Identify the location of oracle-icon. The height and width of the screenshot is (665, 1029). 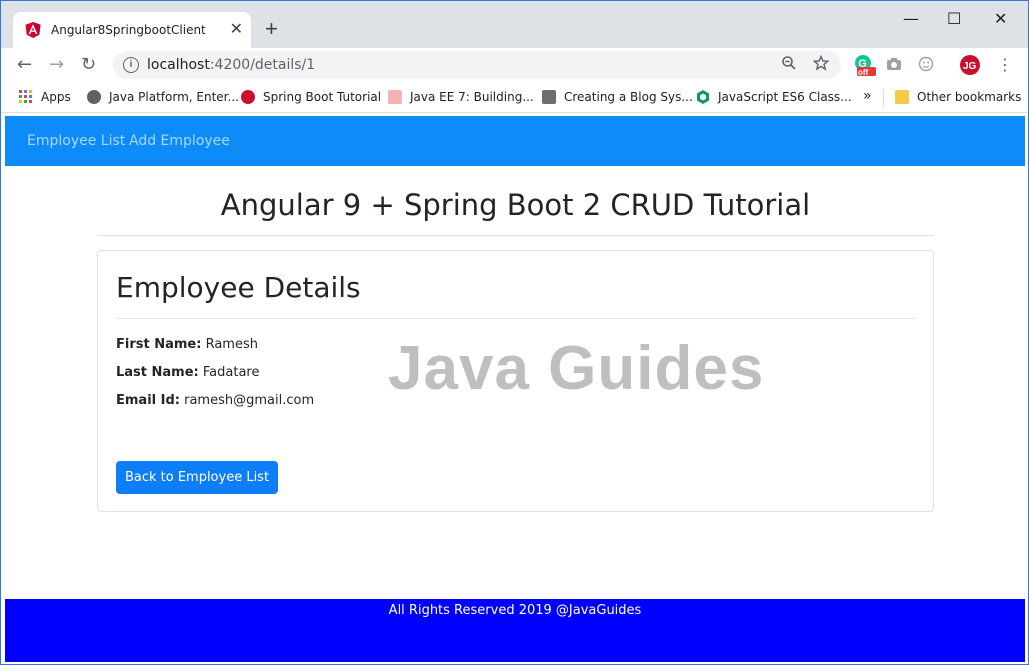
(395, 97).